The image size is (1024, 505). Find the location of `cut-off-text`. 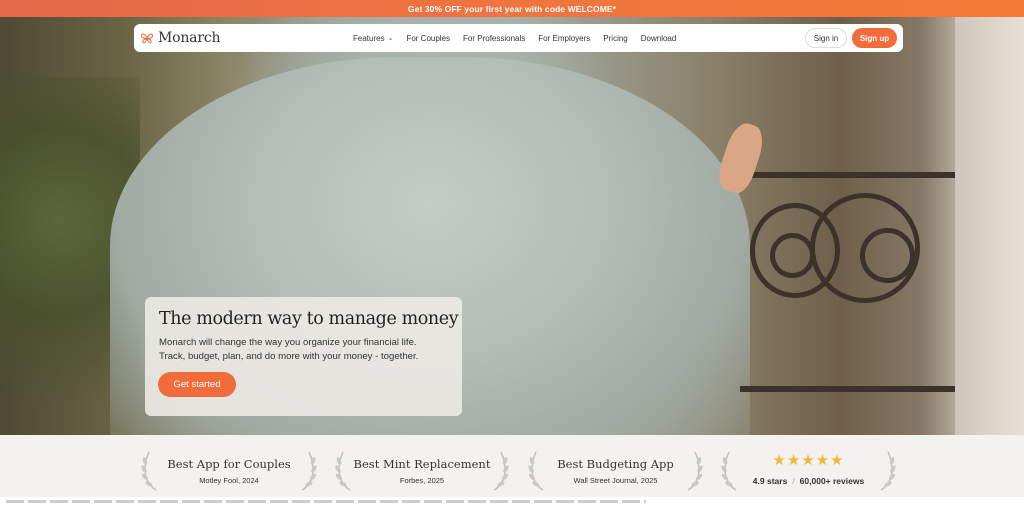

cut-off-text is located at coordinates (326, 501).